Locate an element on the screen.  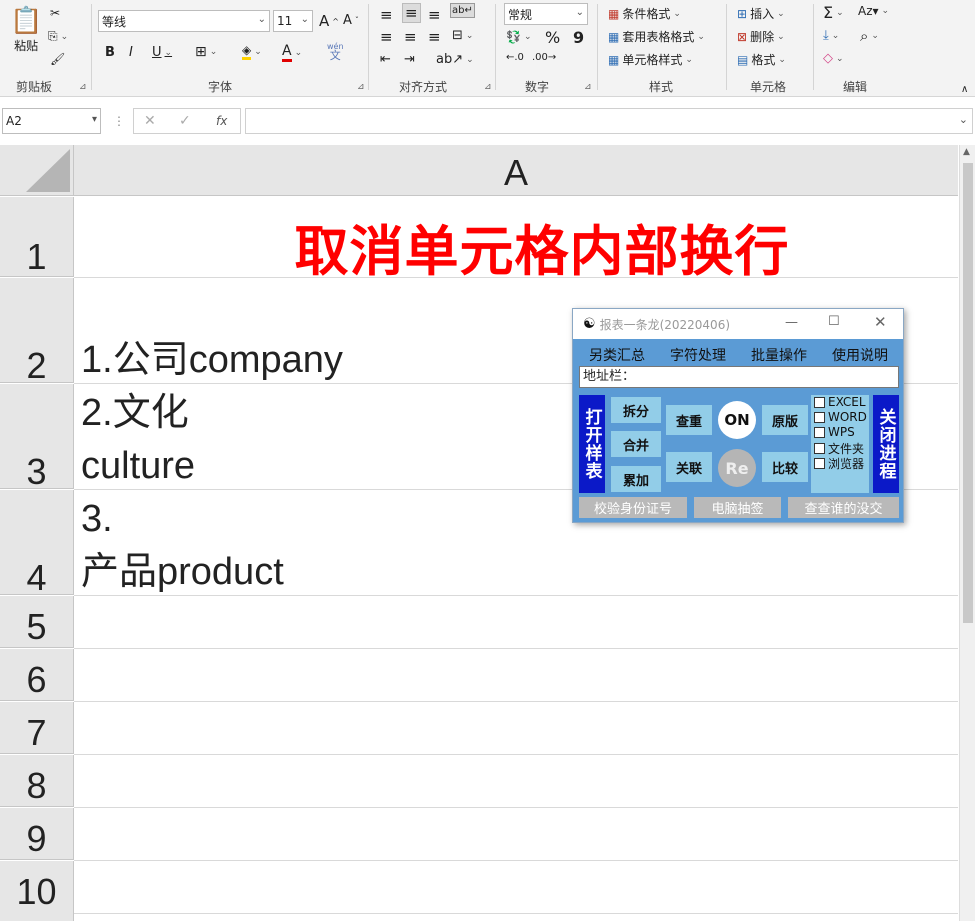
paste-button: 📋 粘贴 is located at coordinates (26, 30).